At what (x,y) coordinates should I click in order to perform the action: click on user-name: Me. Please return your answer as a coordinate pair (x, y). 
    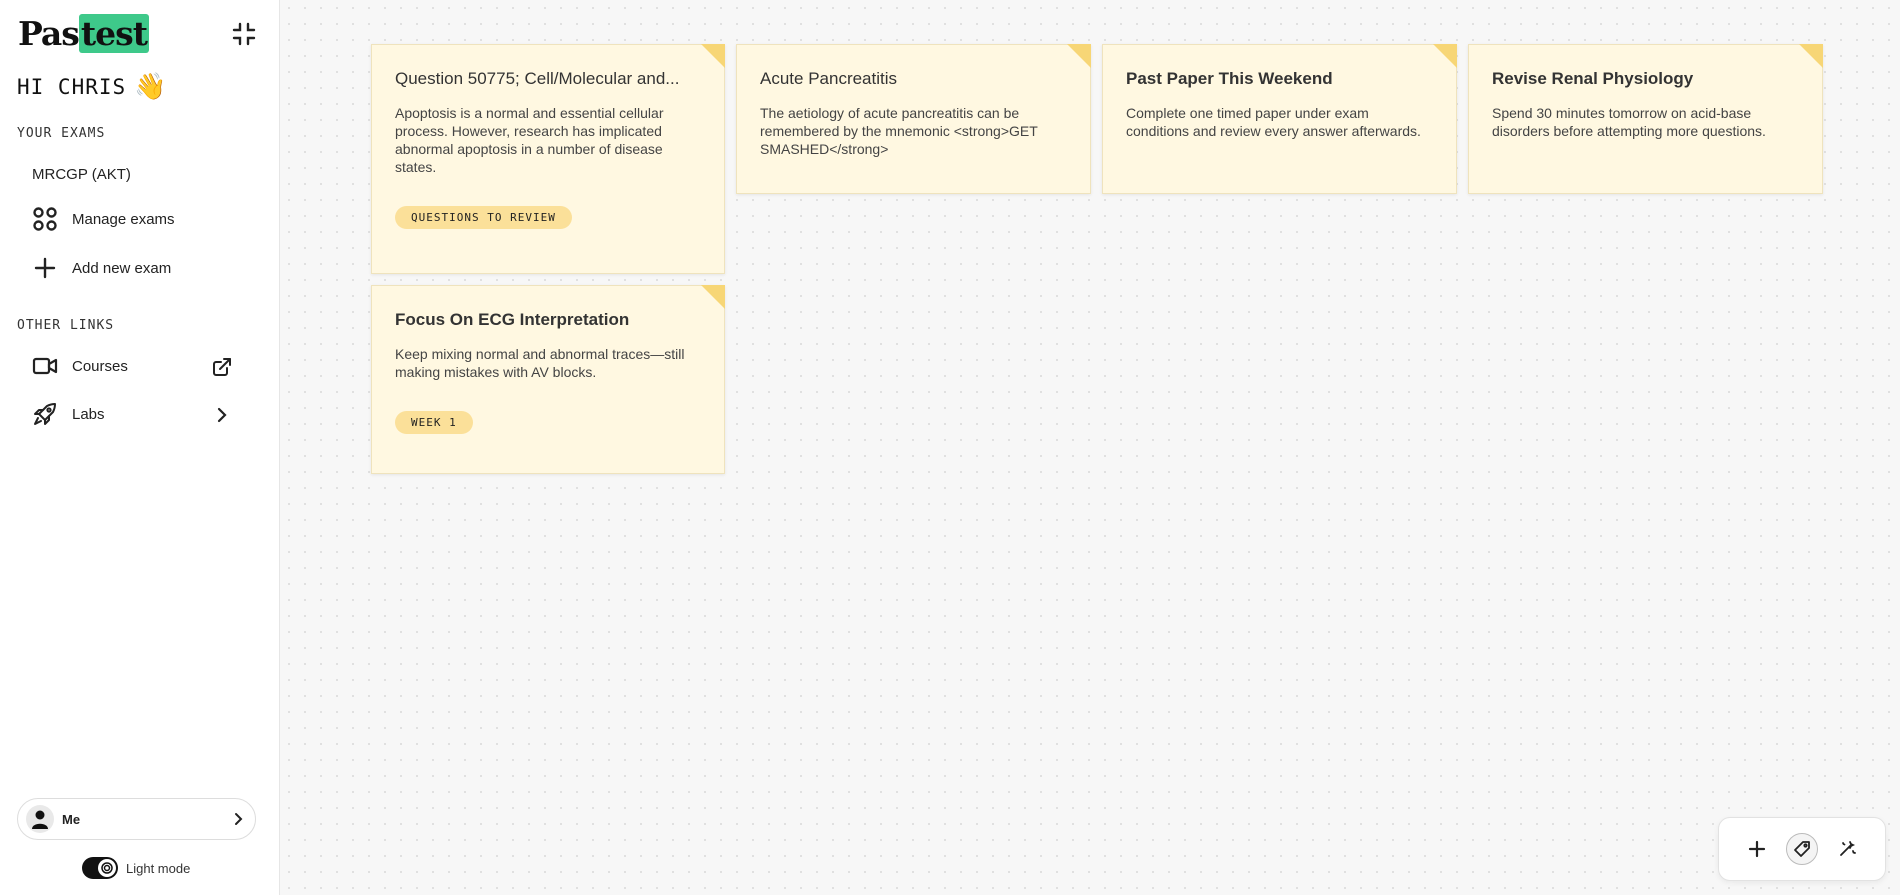
    Looking at the image, I should click on (71, 819).